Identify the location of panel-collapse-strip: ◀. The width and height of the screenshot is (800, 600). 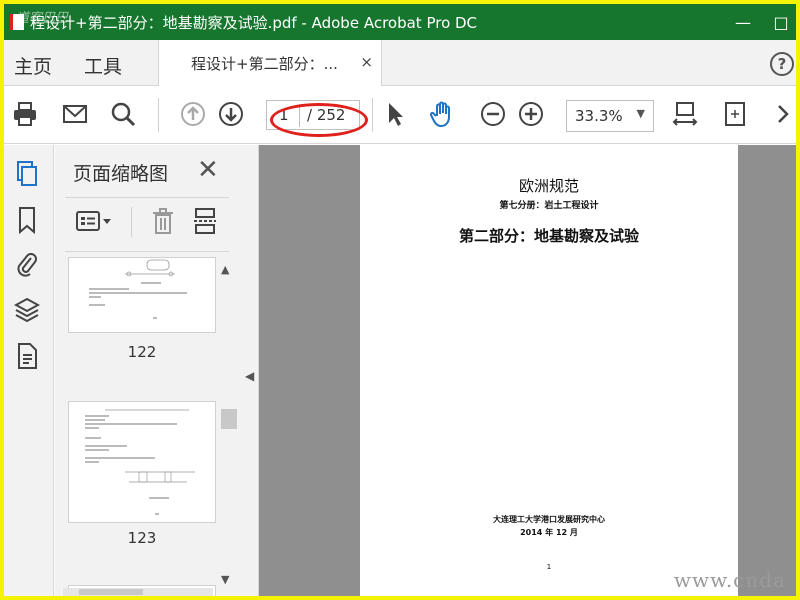
(250, 370).